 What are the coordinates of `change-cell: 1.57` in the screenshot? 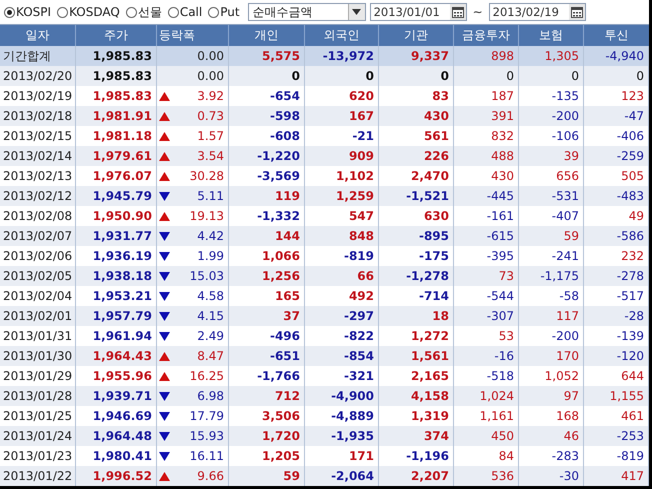 It's located at (210, 136).